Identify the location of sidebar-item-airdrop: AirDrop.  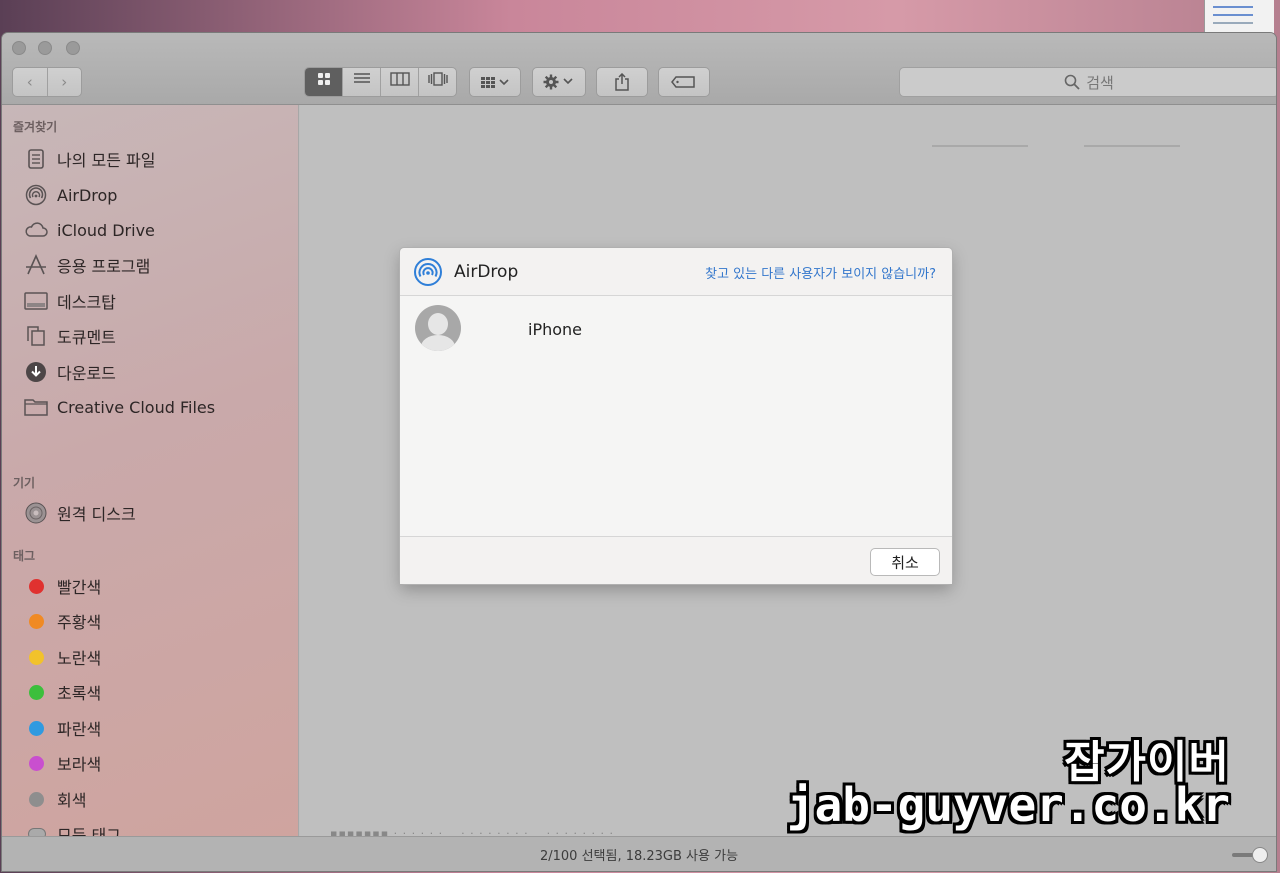
(70, 195).